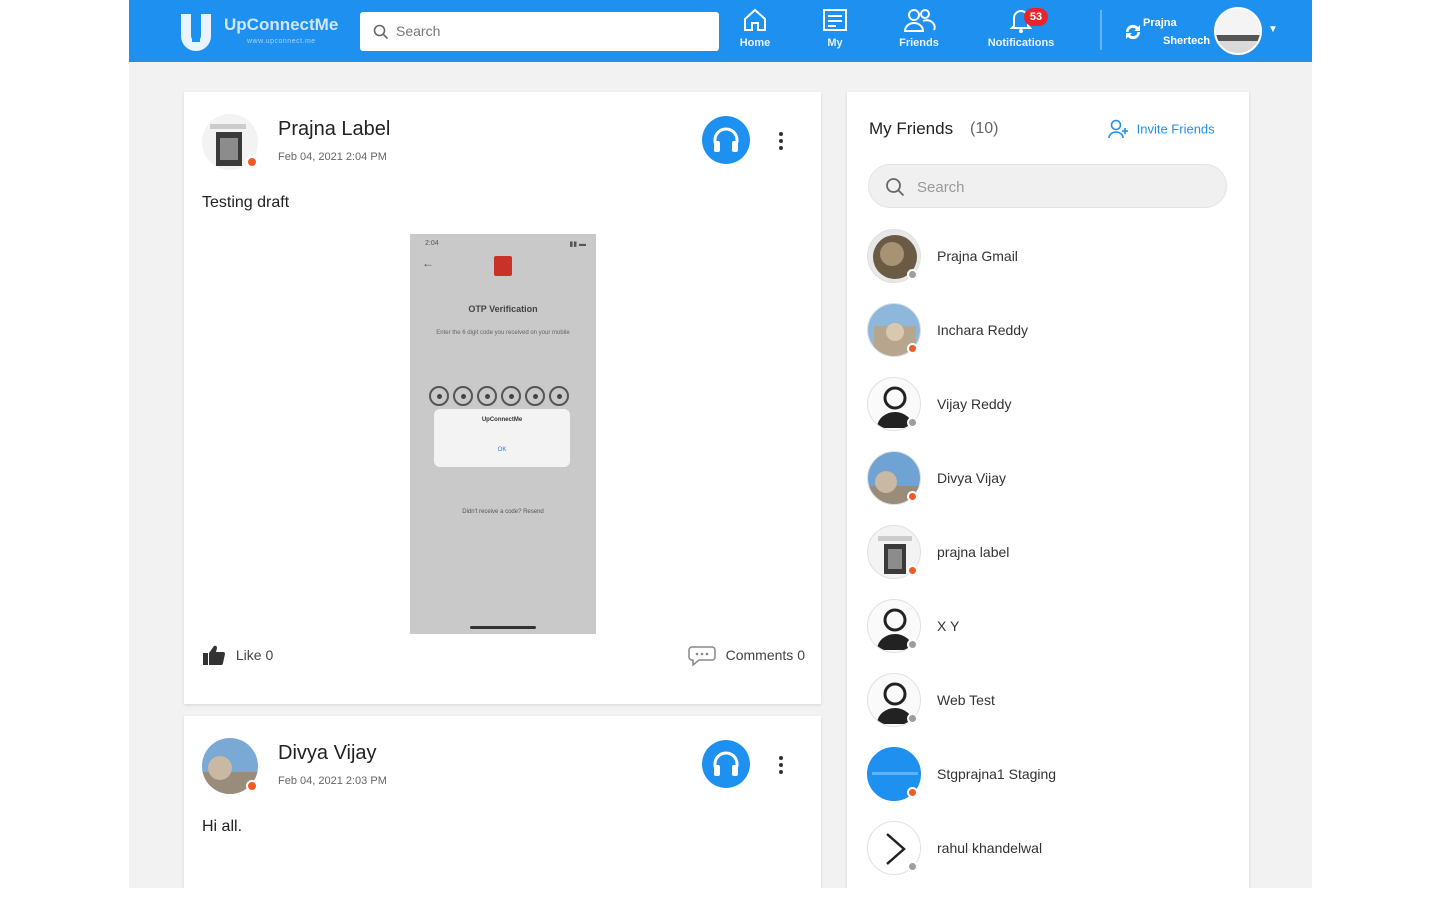 Image resolution: width=1440 pixels, height=900 pixels. Describe the element at coordinates (701, 656) in the screenshot. I see `comment-bubble-icon` at that location.